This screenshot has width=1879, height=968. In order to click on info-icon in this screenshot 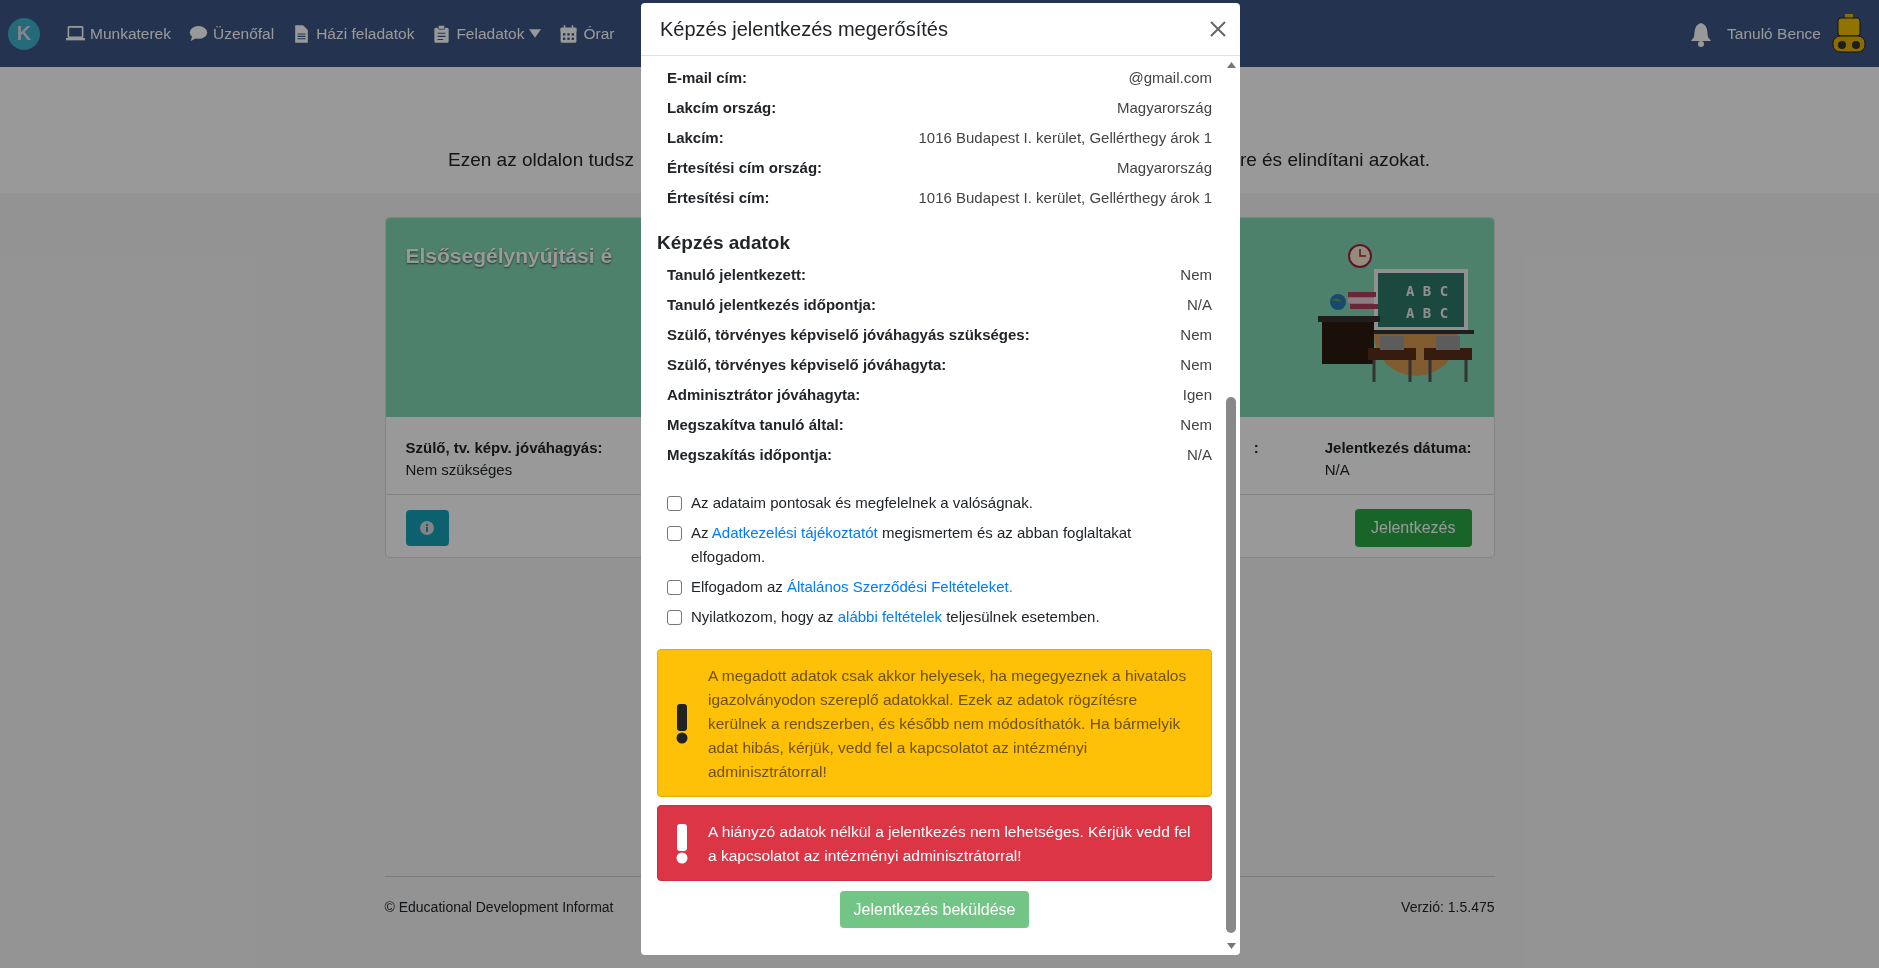, I will do `click(427, 528)`.